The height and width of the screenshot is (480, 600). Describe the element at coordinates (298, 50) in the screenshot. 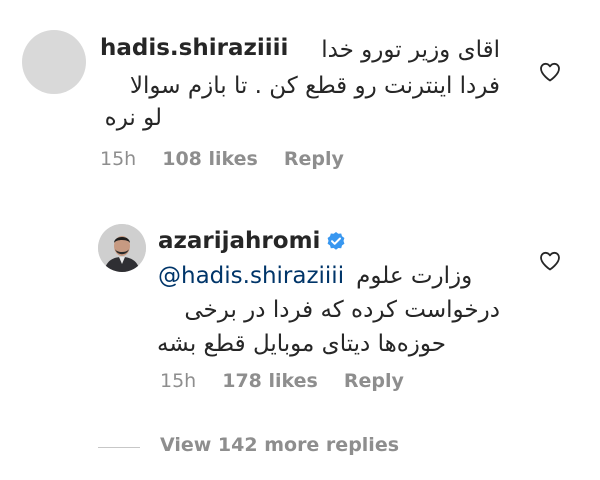

I see `comment-text-line-1: اقای وزیر تورو خدا` at that location.